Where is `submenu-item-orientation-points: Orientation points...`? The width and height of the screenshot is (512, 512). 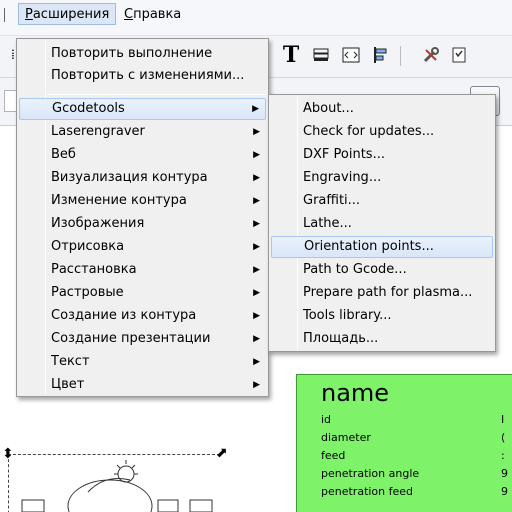 submenu-item-orientation-points: Orientation points... is located at coordinates (382, 247).